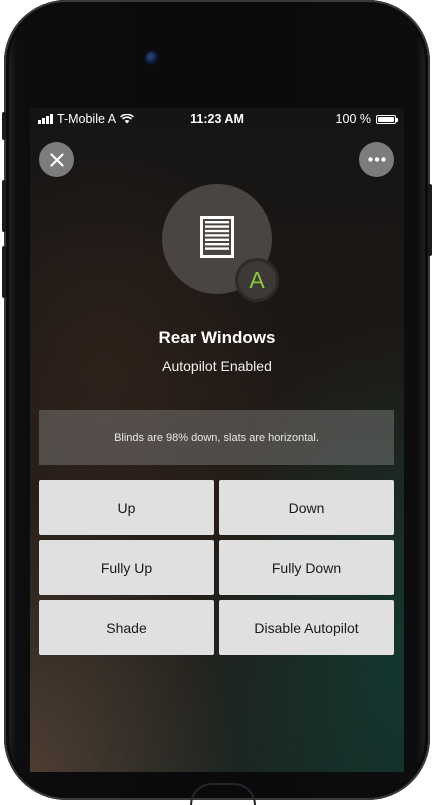 This screenshot has width=434, height=805. I want to click on status-right: 100 %, so click(366, 119).